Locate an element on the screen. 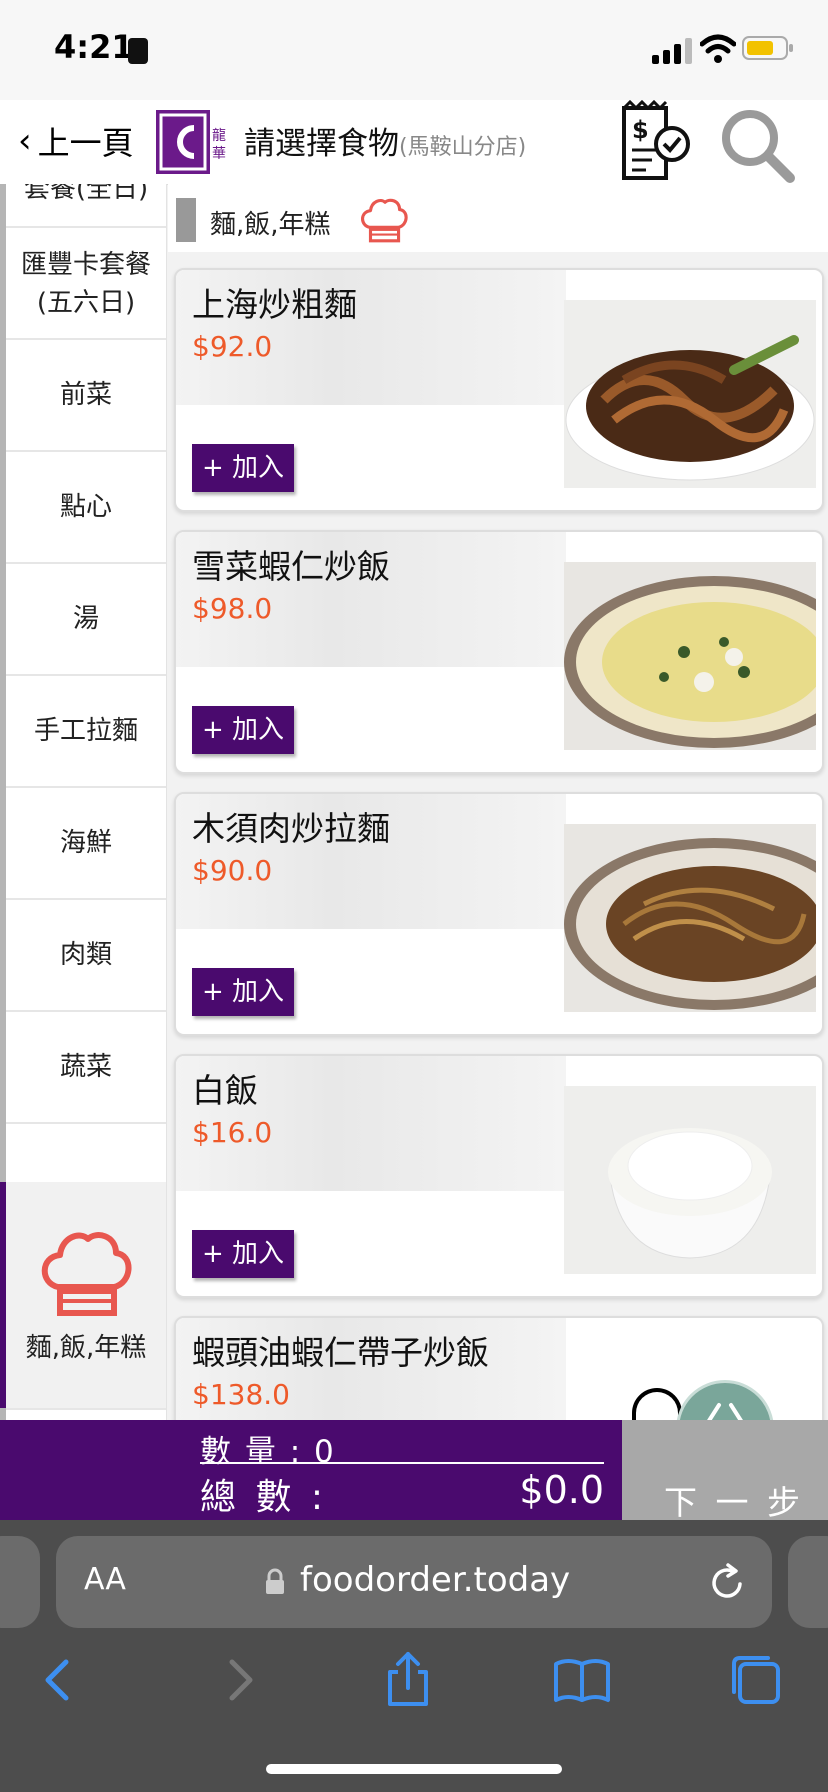 This screenshot has width=828, height=1792. item-price: $138.0 is located at coordinates (241, 1394).